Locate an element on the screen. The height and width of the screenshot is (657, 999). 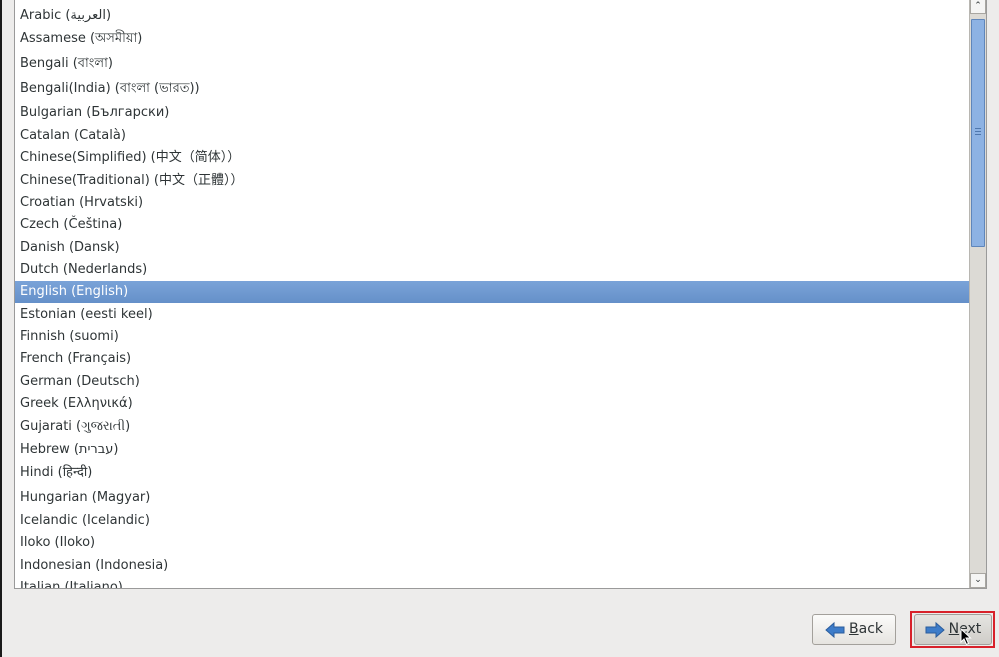
list-item: Indonesian (Indonesia) is located at coordinates (492, 566).